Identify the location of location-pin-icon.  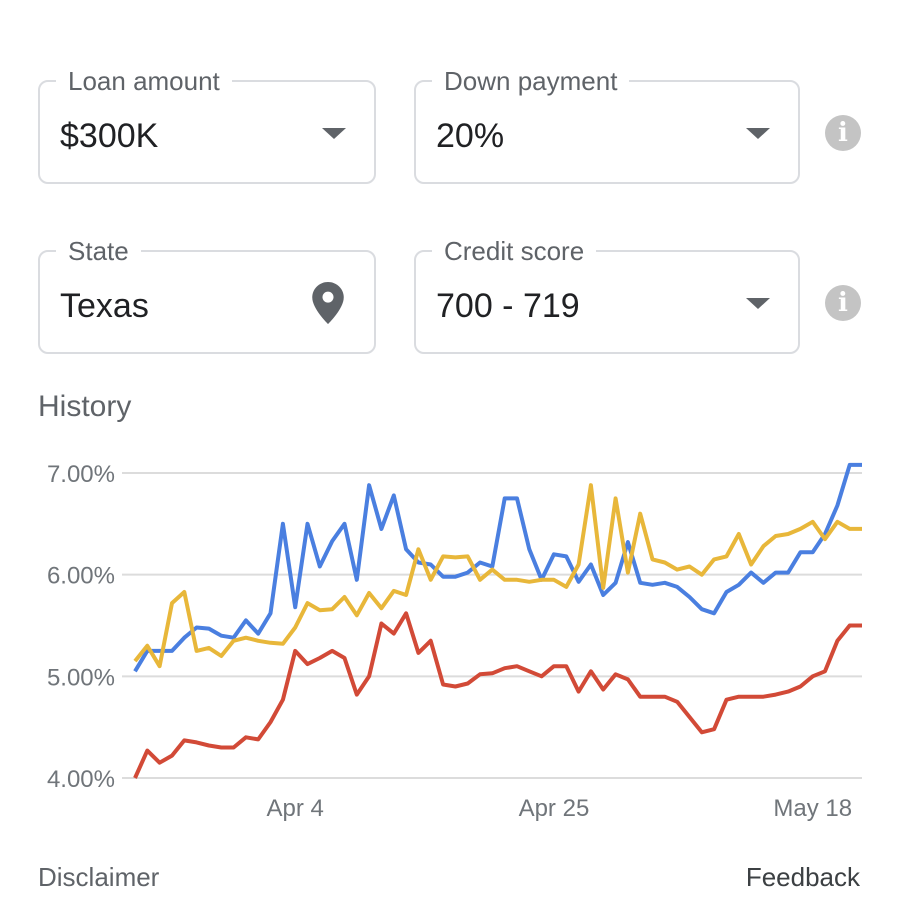
(328, 303).